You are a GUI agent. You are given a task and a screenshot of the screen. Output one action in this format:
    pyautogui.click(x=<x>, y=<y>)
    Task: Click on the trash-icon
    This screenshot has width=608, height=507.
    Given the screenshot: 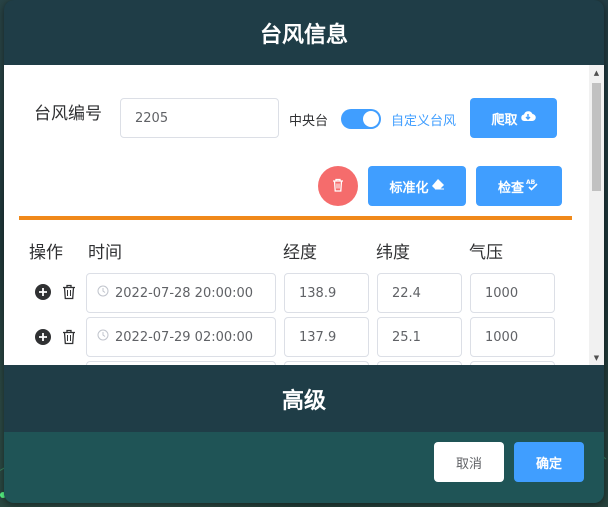 What is the action you would take?
    pyautogui.click(x=338, y=186)
    